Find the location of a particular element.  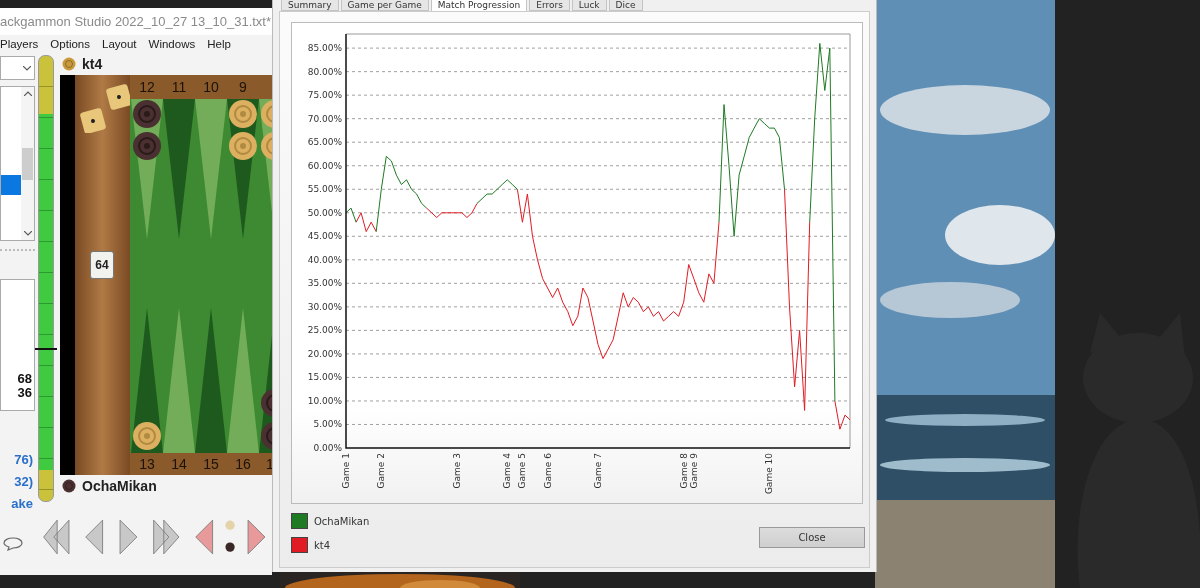

axis-label: 70.00% is located at coordinates (324, 118).